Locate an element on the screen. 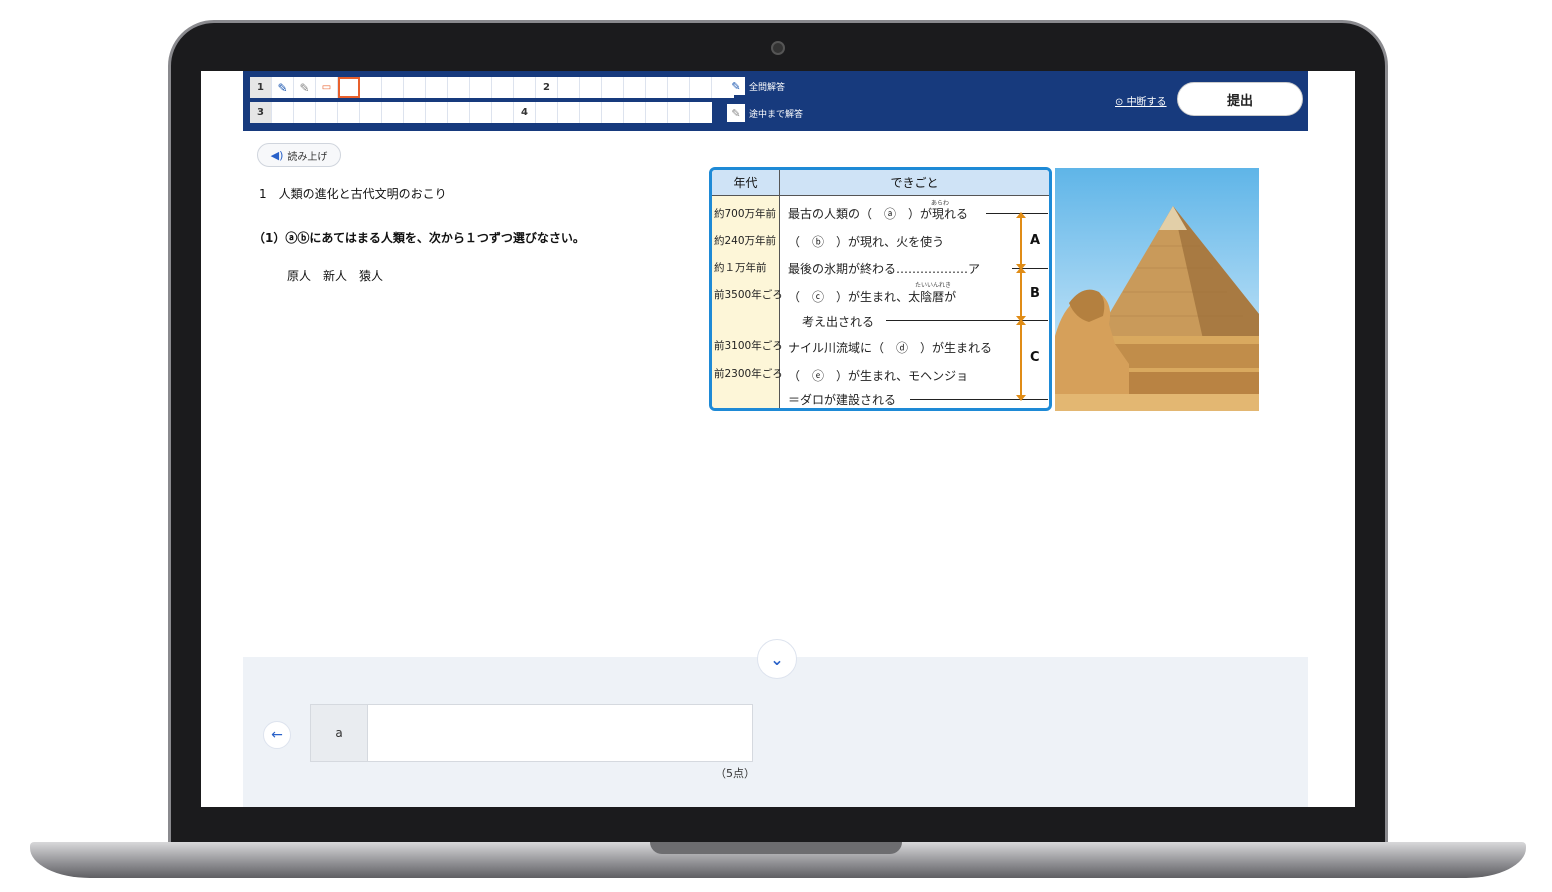 This screenshot has height=892, width=1552. event-text: ナイル川流域に（ ⓓ ）が生まれる is located at coordinates (890, 348).